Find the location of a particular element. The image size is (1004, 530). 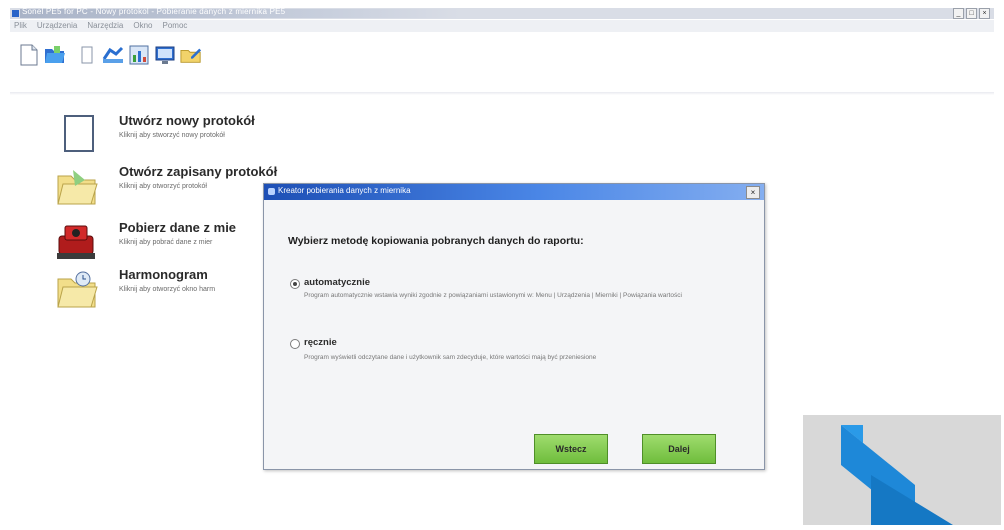

copy-icon is located at coordinates (87, 55).